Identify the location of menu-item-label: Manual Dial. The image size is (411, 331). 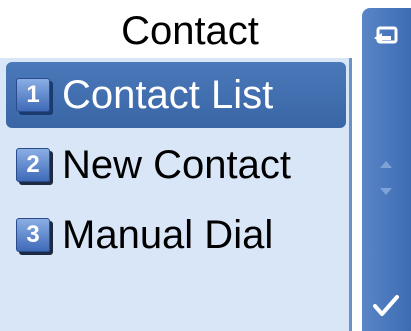
(168, 235).